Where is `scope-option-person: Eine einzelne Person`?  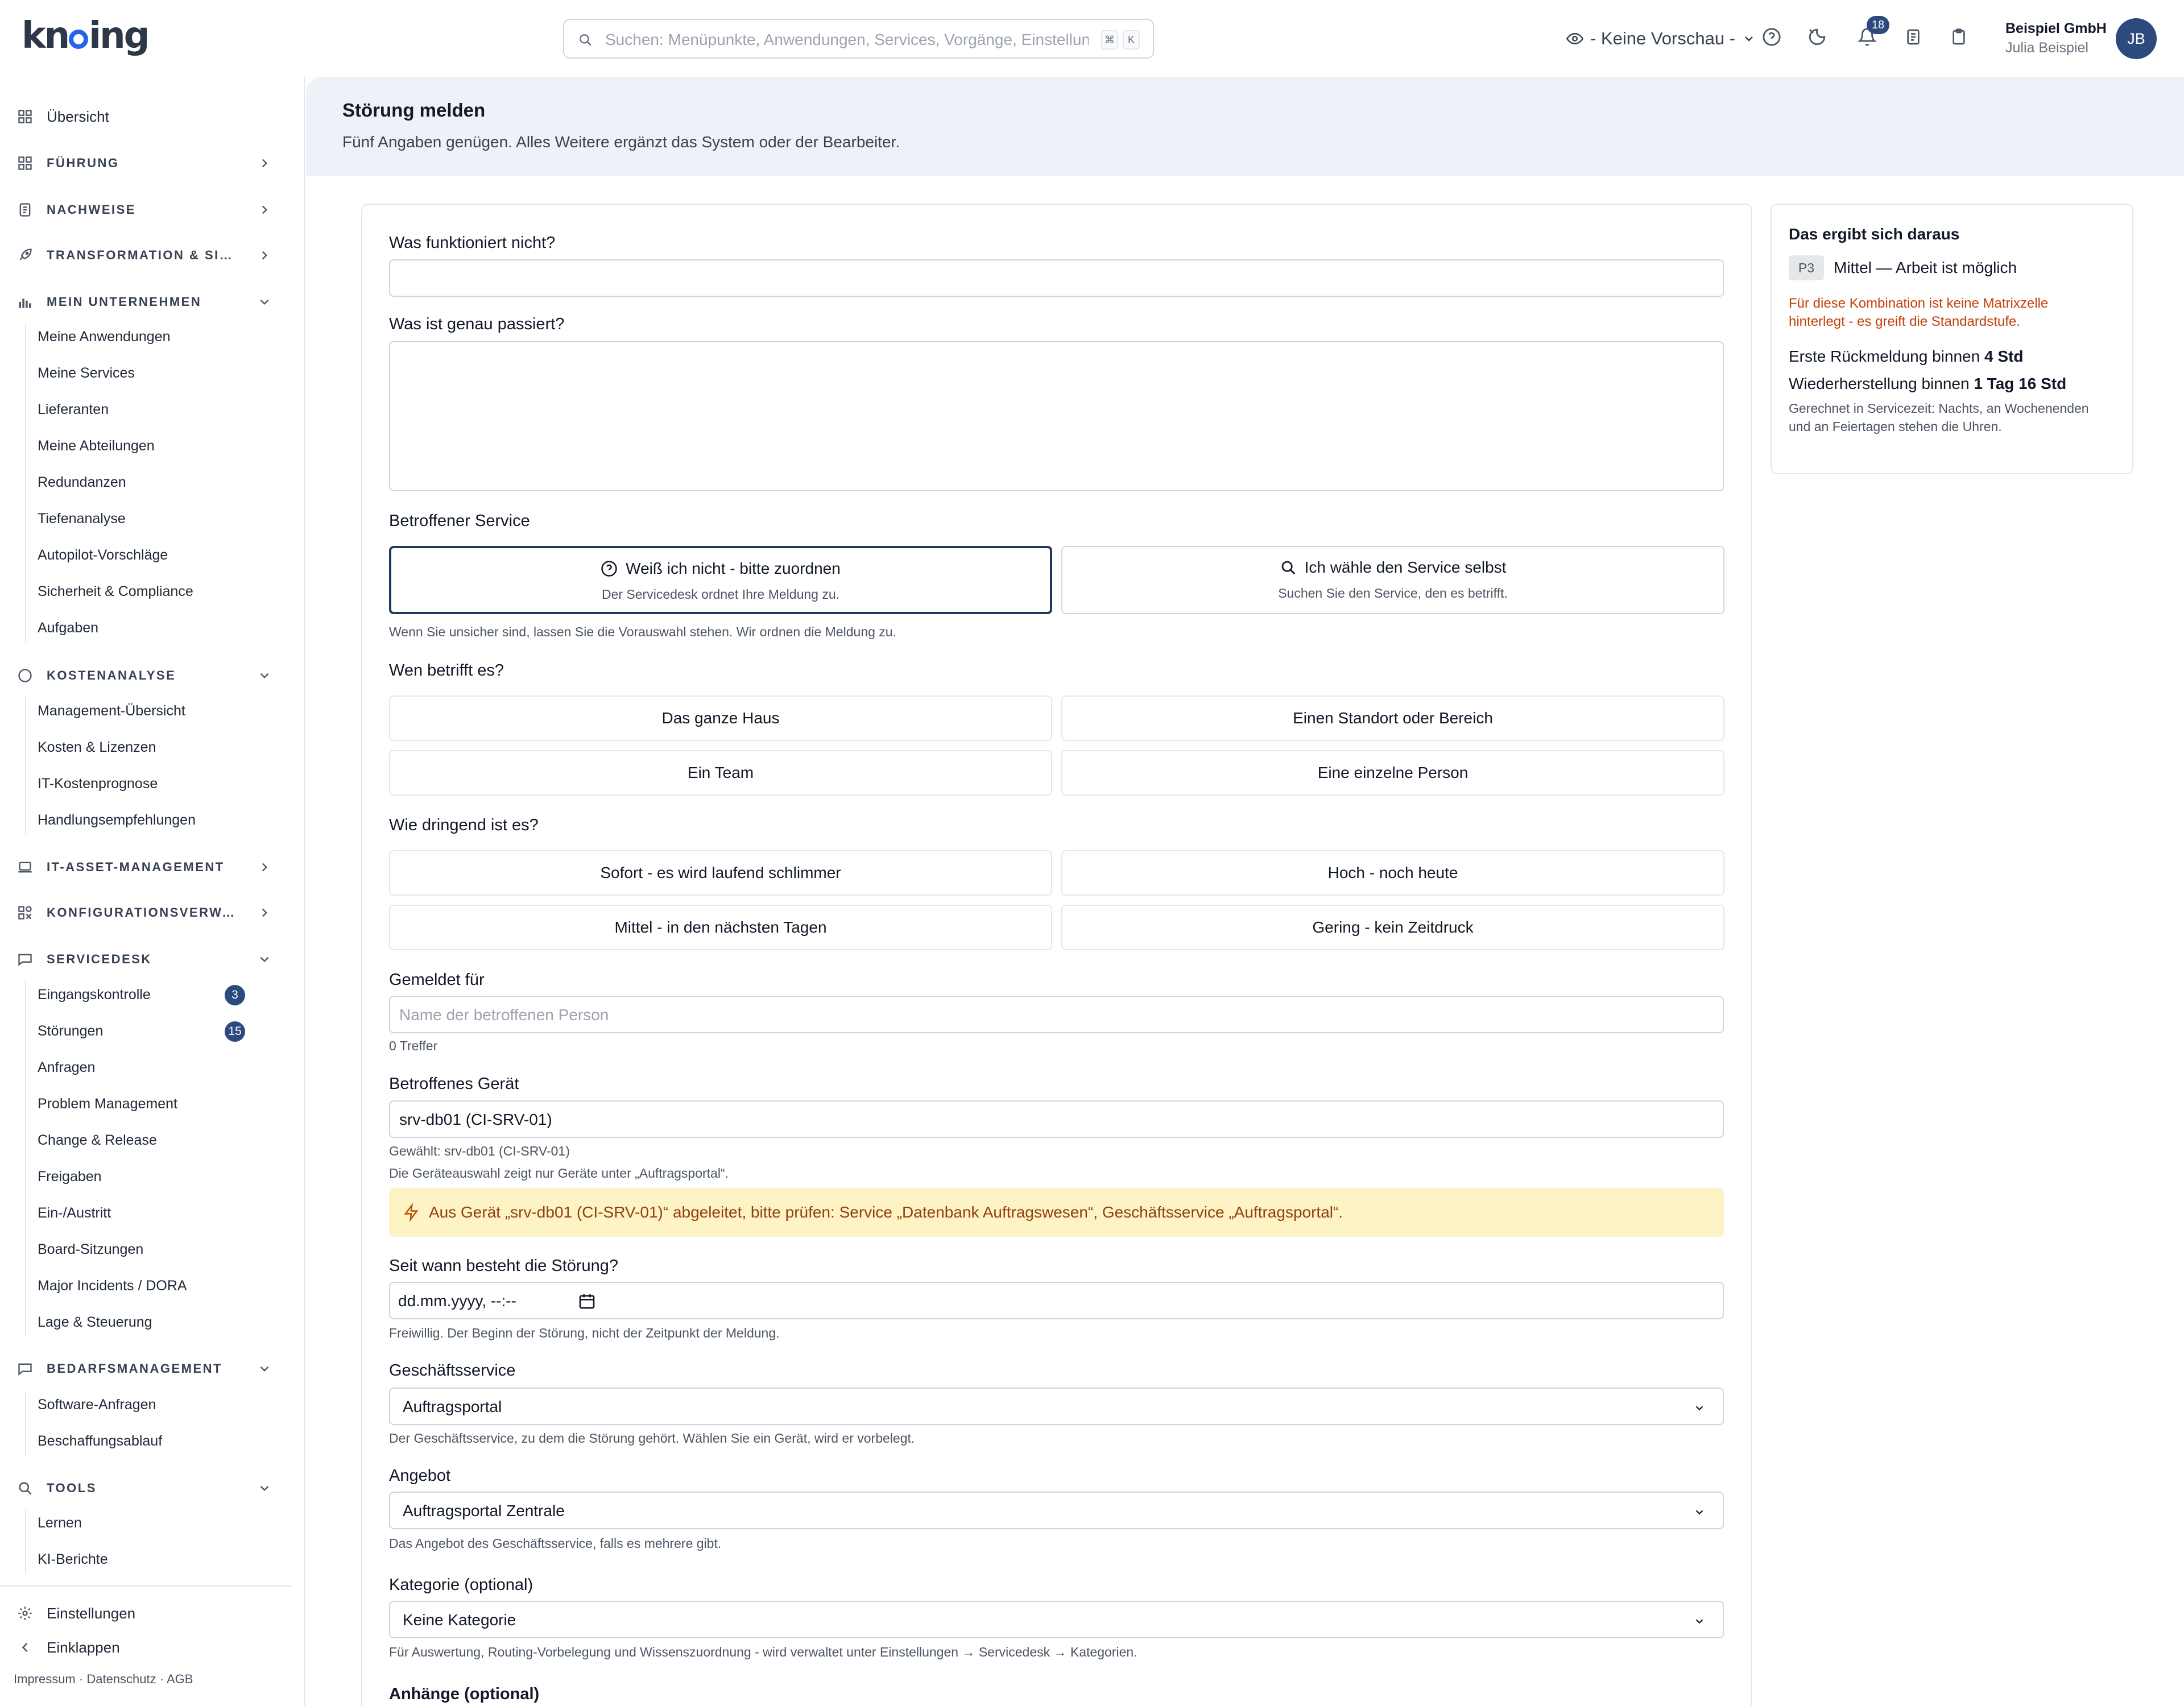
scope-option-person: Eine einzelne Person is located at coordinates (1392, 773).